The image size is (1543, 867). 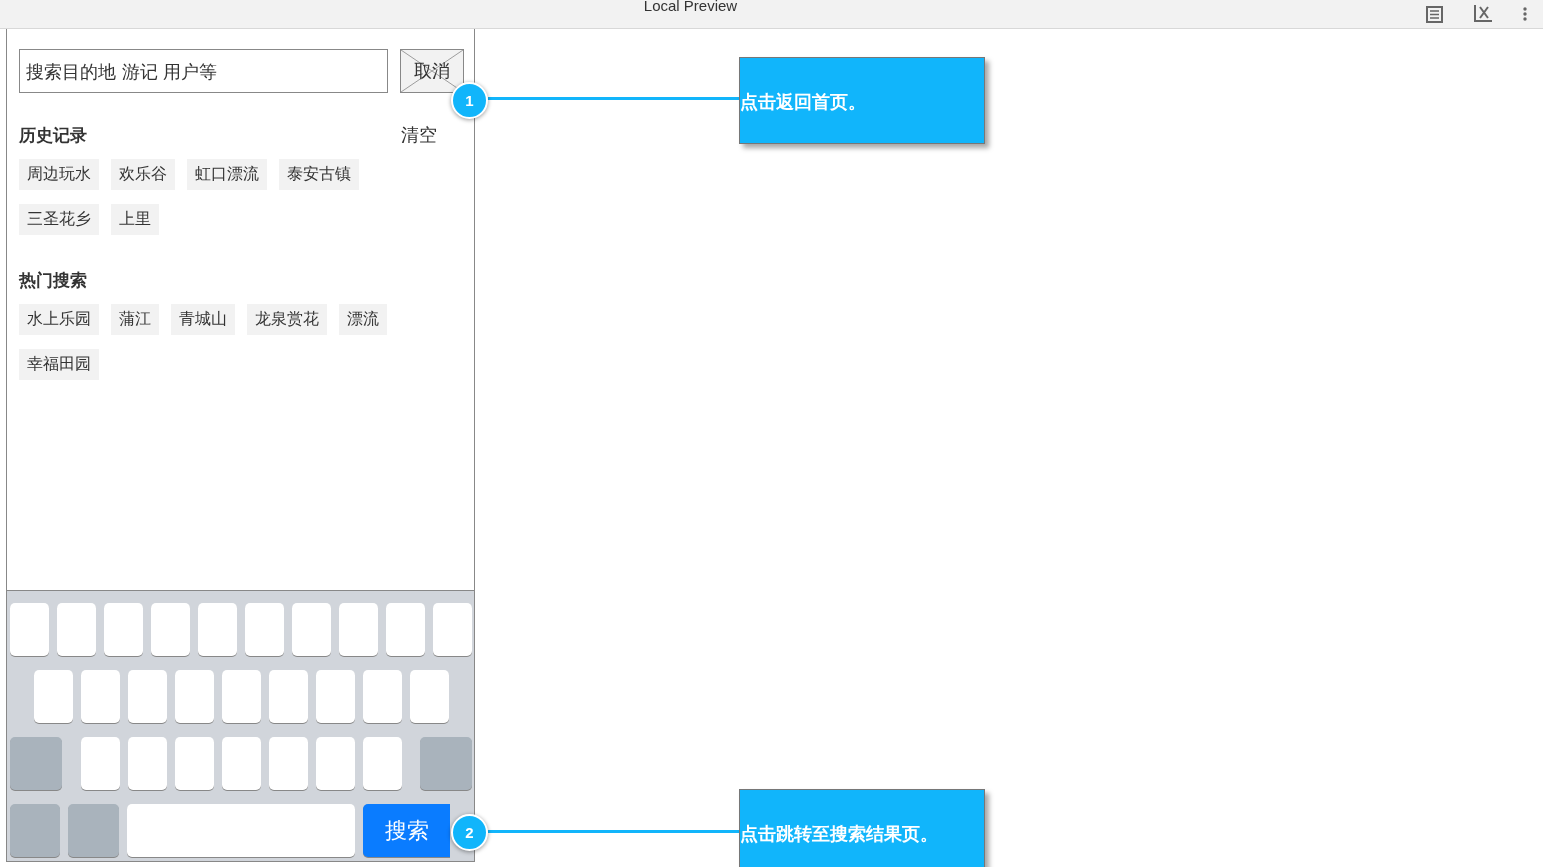 What do you see at coordinates (203, 319) in the screenshot?
I see `hot-search-tag: 青城山` at bounding box center [203, 319].